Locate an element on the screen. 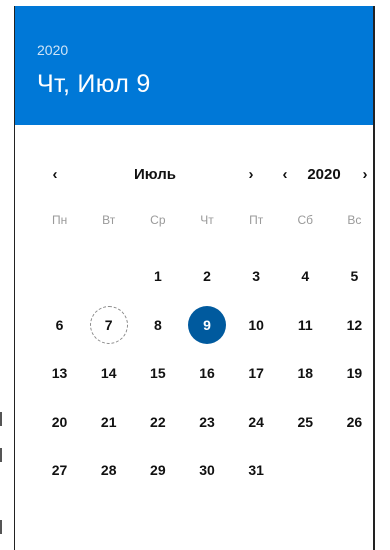 This screenshot has height=550, width=390. day-number: 9 is located at coordinates (206, 324).